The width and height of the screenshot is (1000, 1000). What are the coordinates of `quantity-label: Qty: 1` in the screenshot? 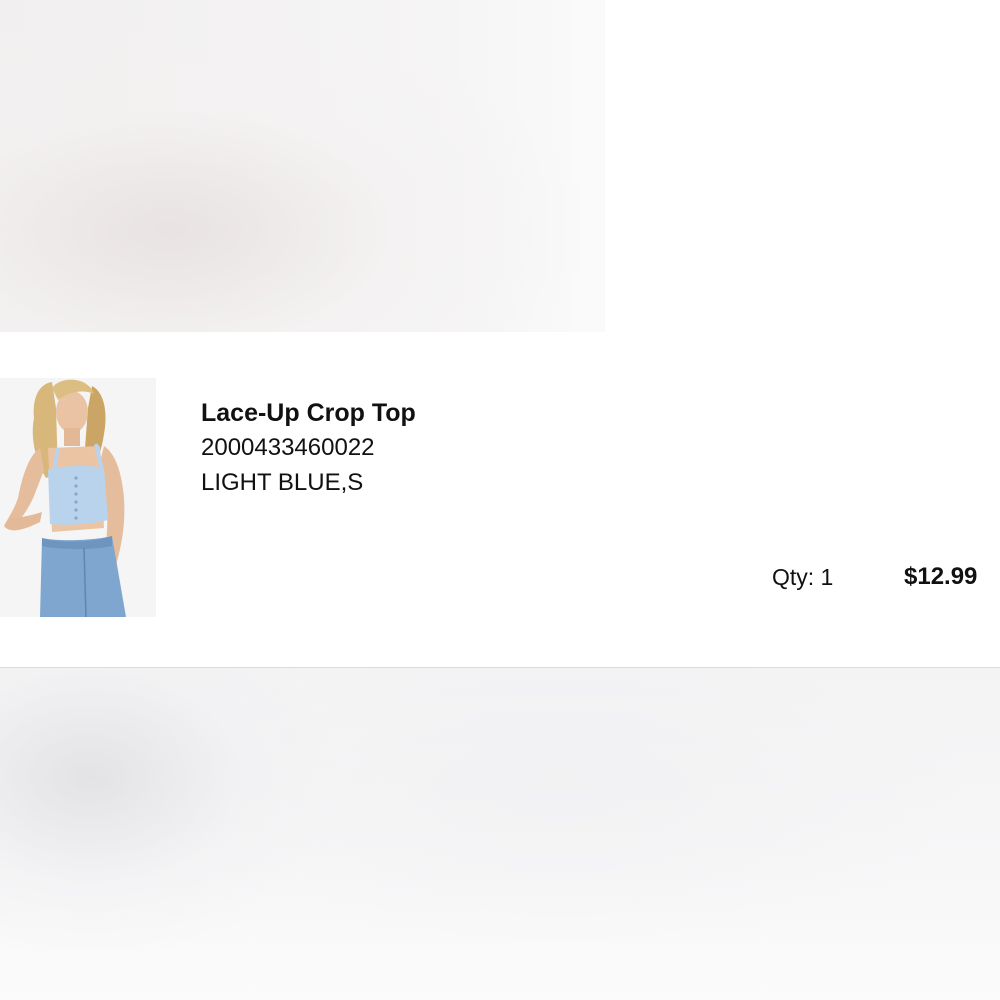 It's located at (803, 577).